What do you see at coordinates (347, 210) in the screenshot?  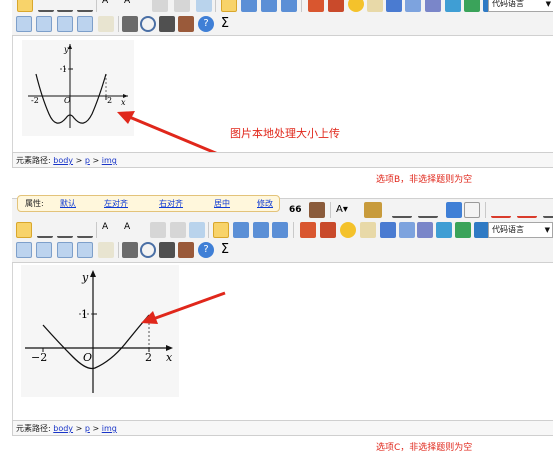 I see `font-color-dropdown: A▾` at bounding box center [347, 210].